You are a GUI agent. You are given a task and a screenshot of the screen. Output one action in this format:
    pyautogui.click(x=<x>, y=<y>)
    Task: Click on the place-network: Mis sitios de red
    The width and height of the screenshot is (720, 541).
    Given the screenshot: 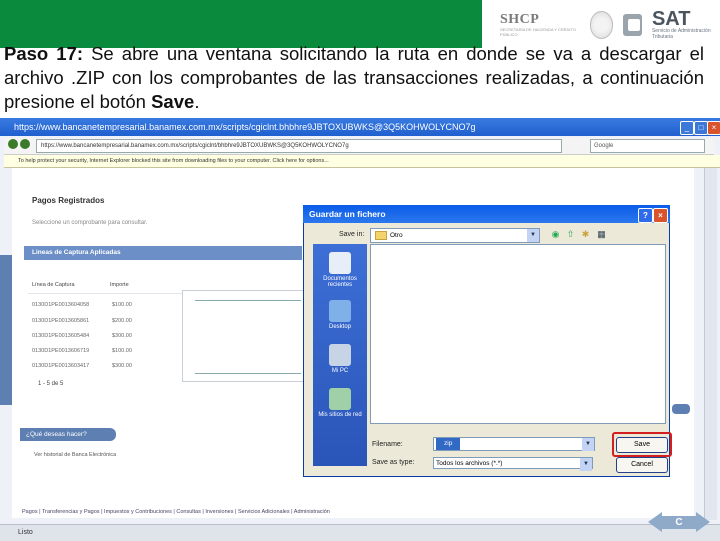 What is the action you would take?
    pyautogui.click(x=340, y=403)
    